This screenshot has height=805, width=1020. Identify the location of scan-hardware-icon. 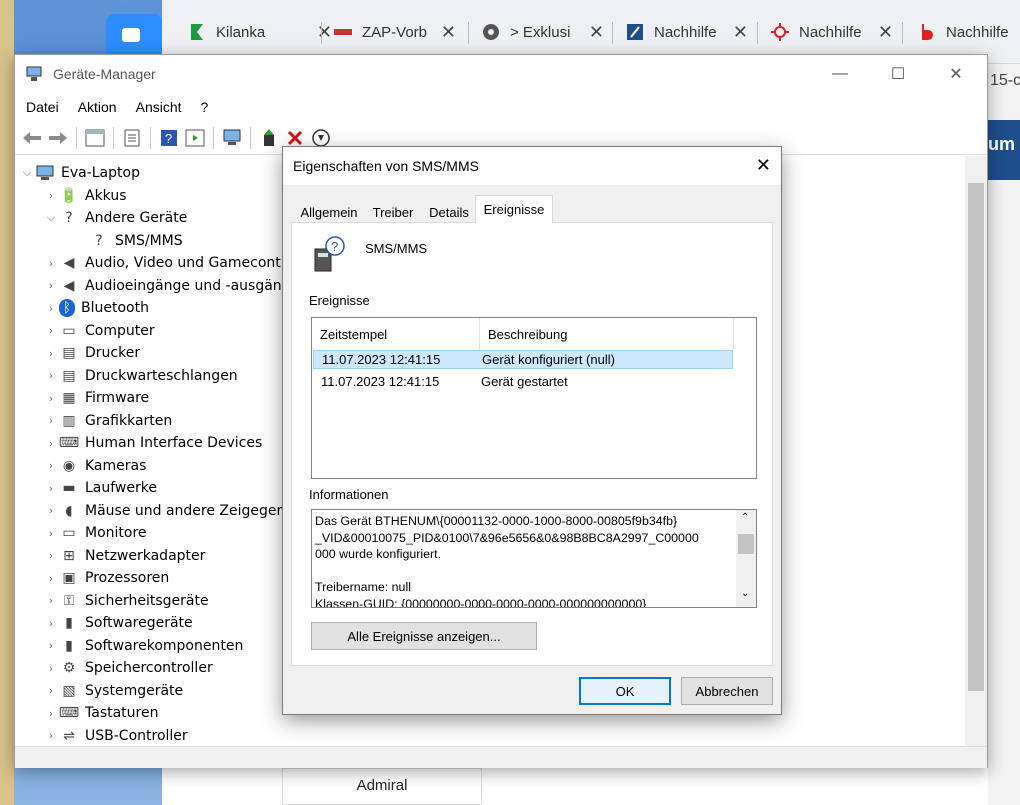
(232, 138).